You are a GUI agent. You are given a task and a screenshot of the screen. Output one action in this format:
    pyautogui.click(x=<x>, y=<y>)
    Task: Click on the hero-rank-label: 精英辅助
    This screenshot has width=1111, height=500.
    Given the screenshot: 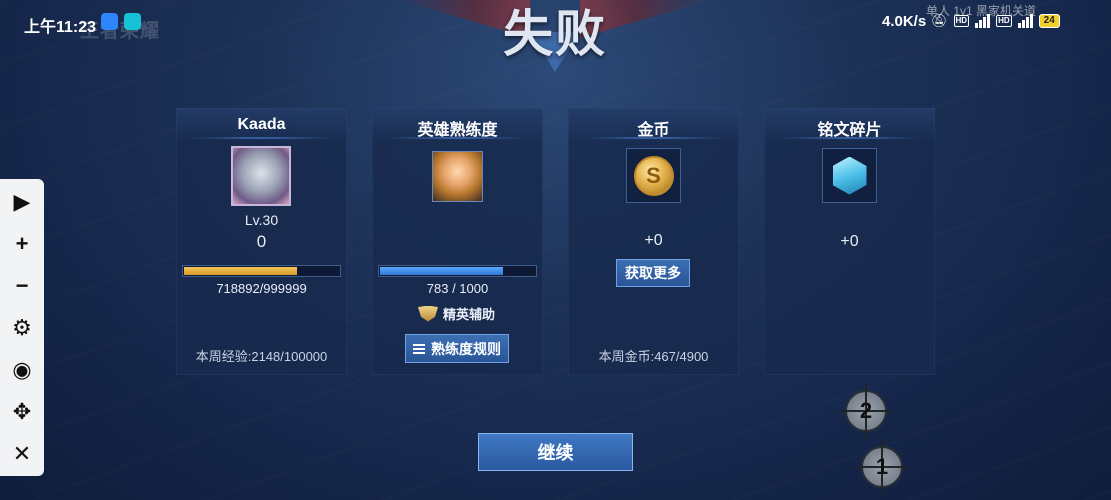 What is the action you would take?
    pyautogui.click(x=469, y=314)
    